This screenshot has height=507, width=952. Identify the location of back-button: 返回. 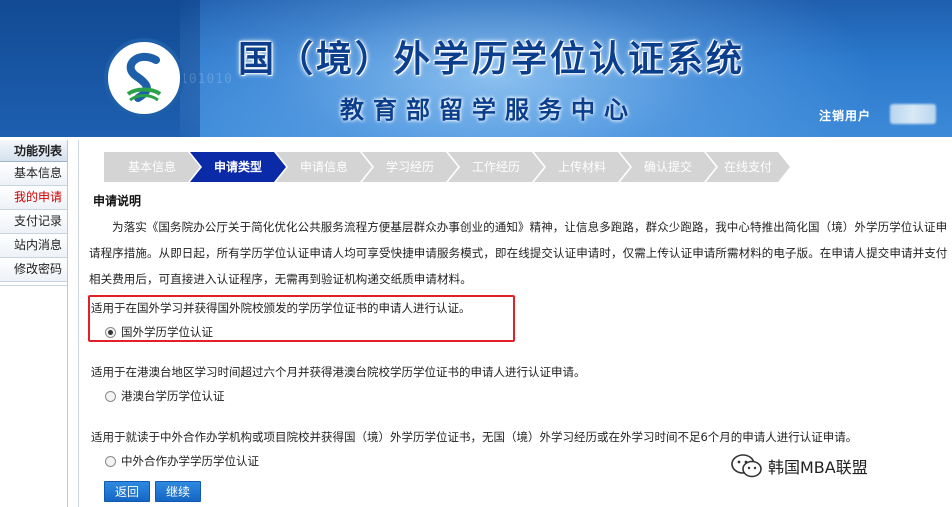
(127, 491).